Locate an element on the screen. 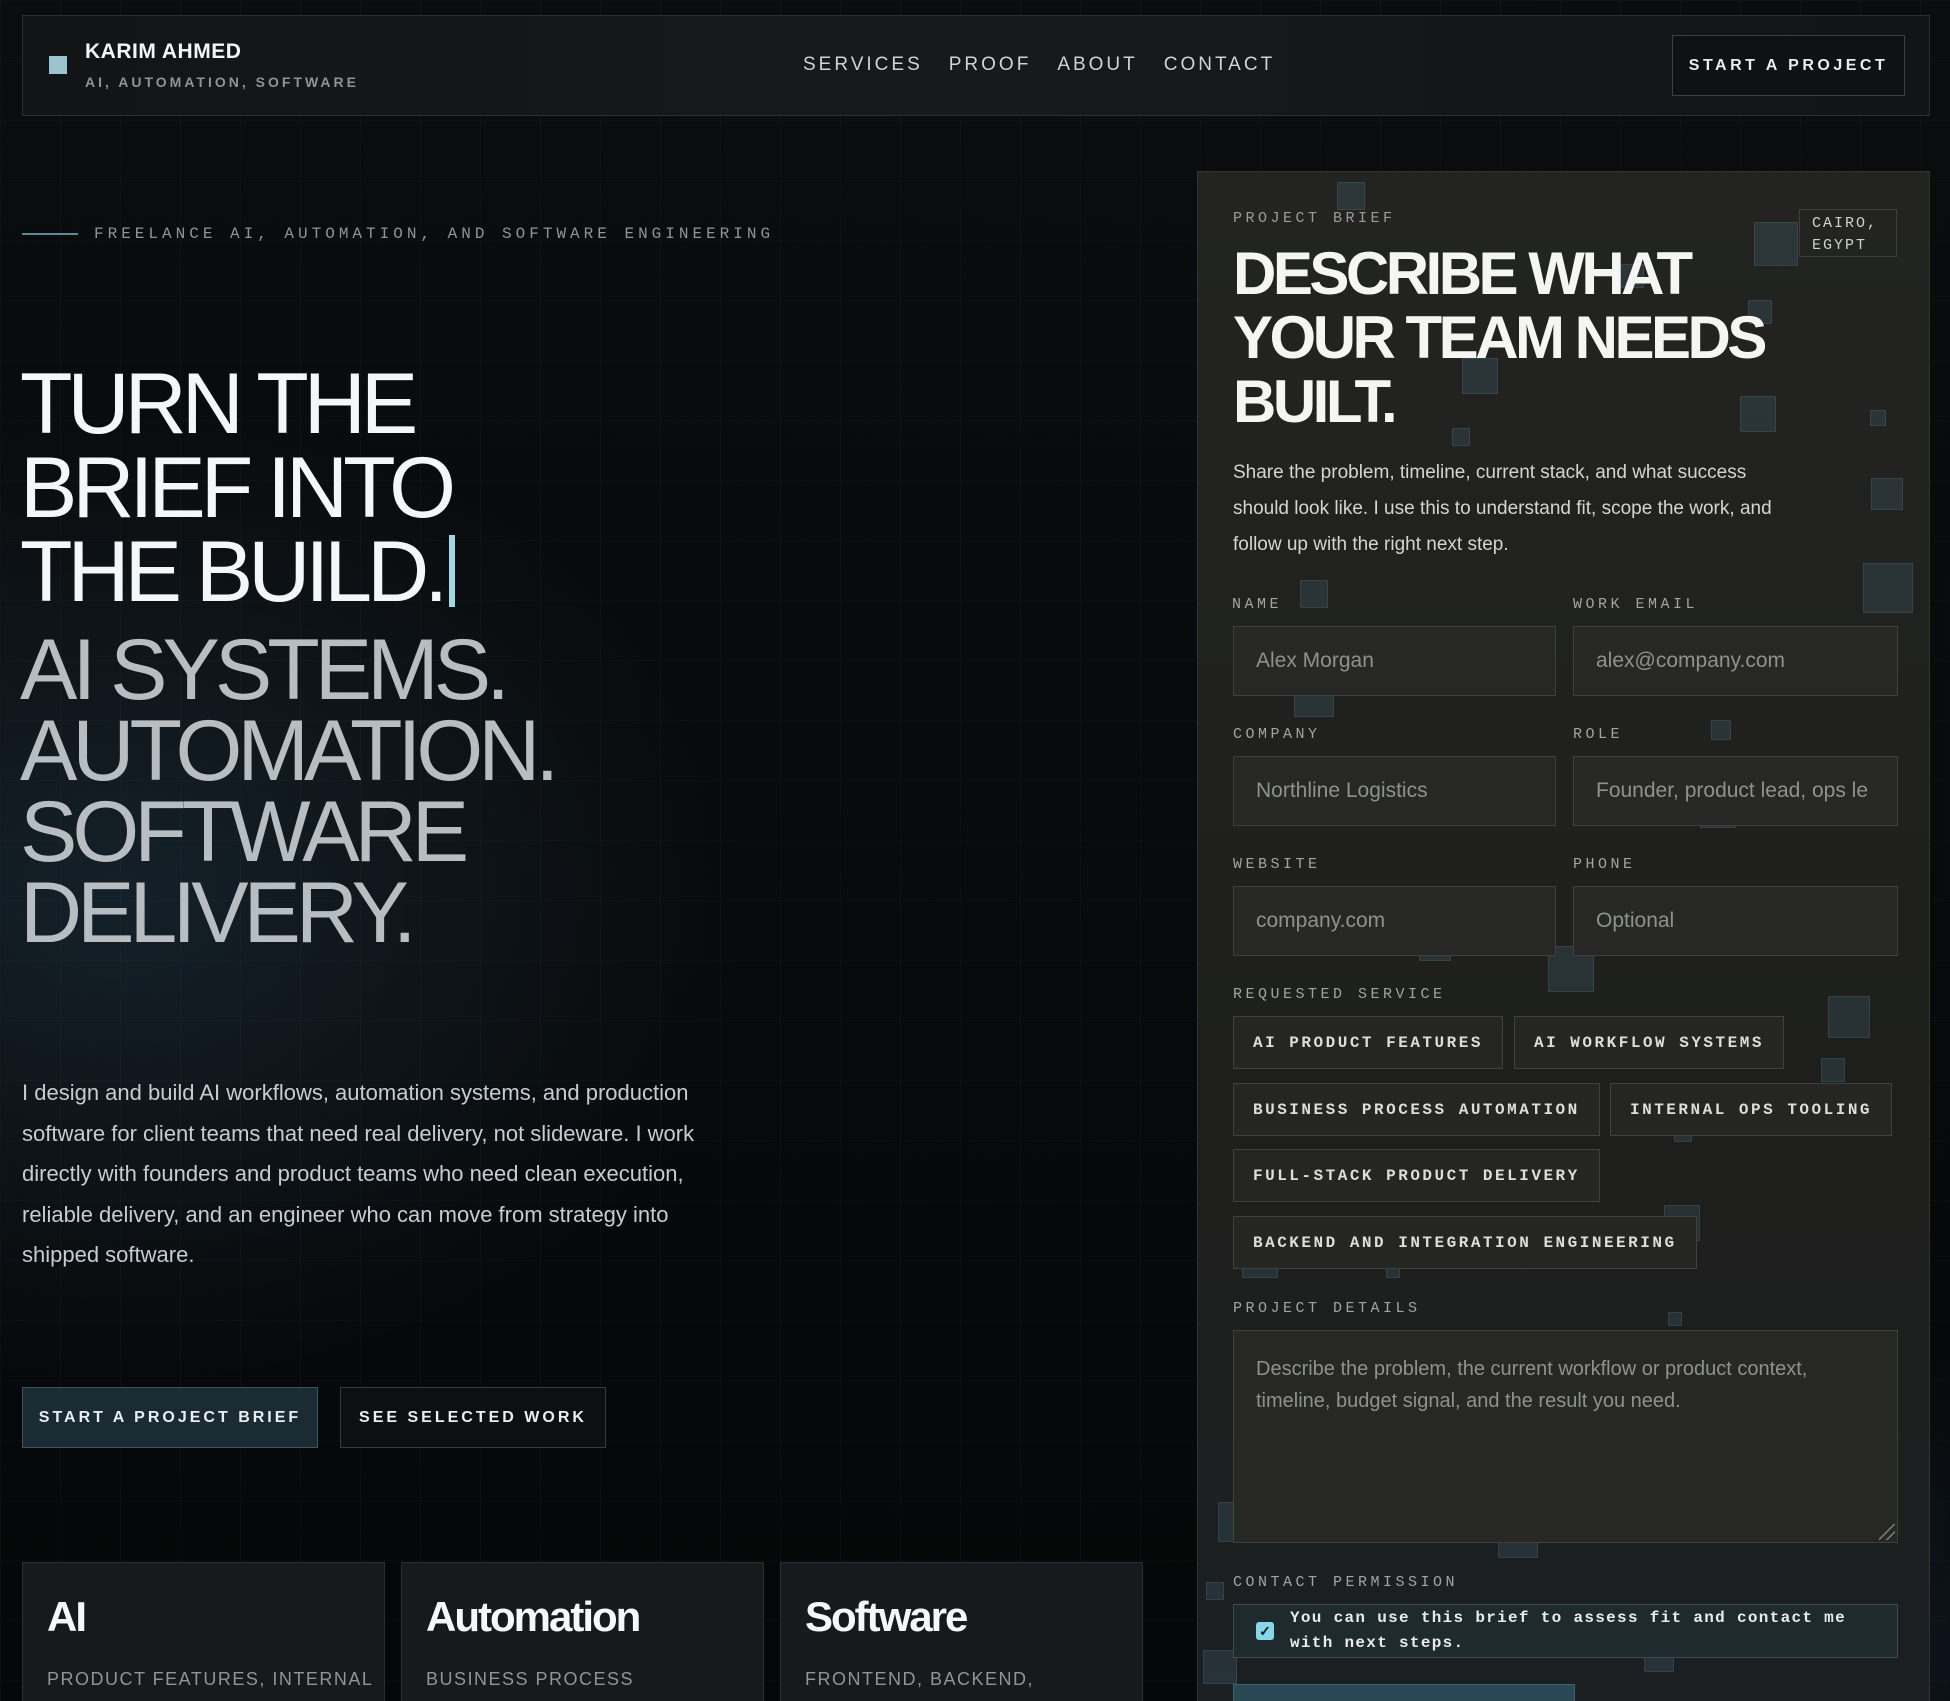 This screenshot has width=1950, height=1701. start-project-button: START A PROJECT is located at coordinates (1788, 65).